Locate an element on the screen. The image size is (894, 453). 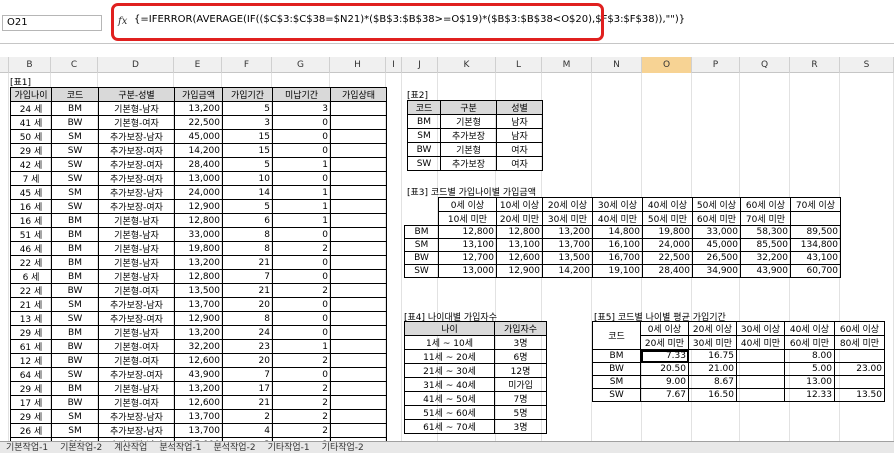
column-header: C is located at coordinates (74, 65).